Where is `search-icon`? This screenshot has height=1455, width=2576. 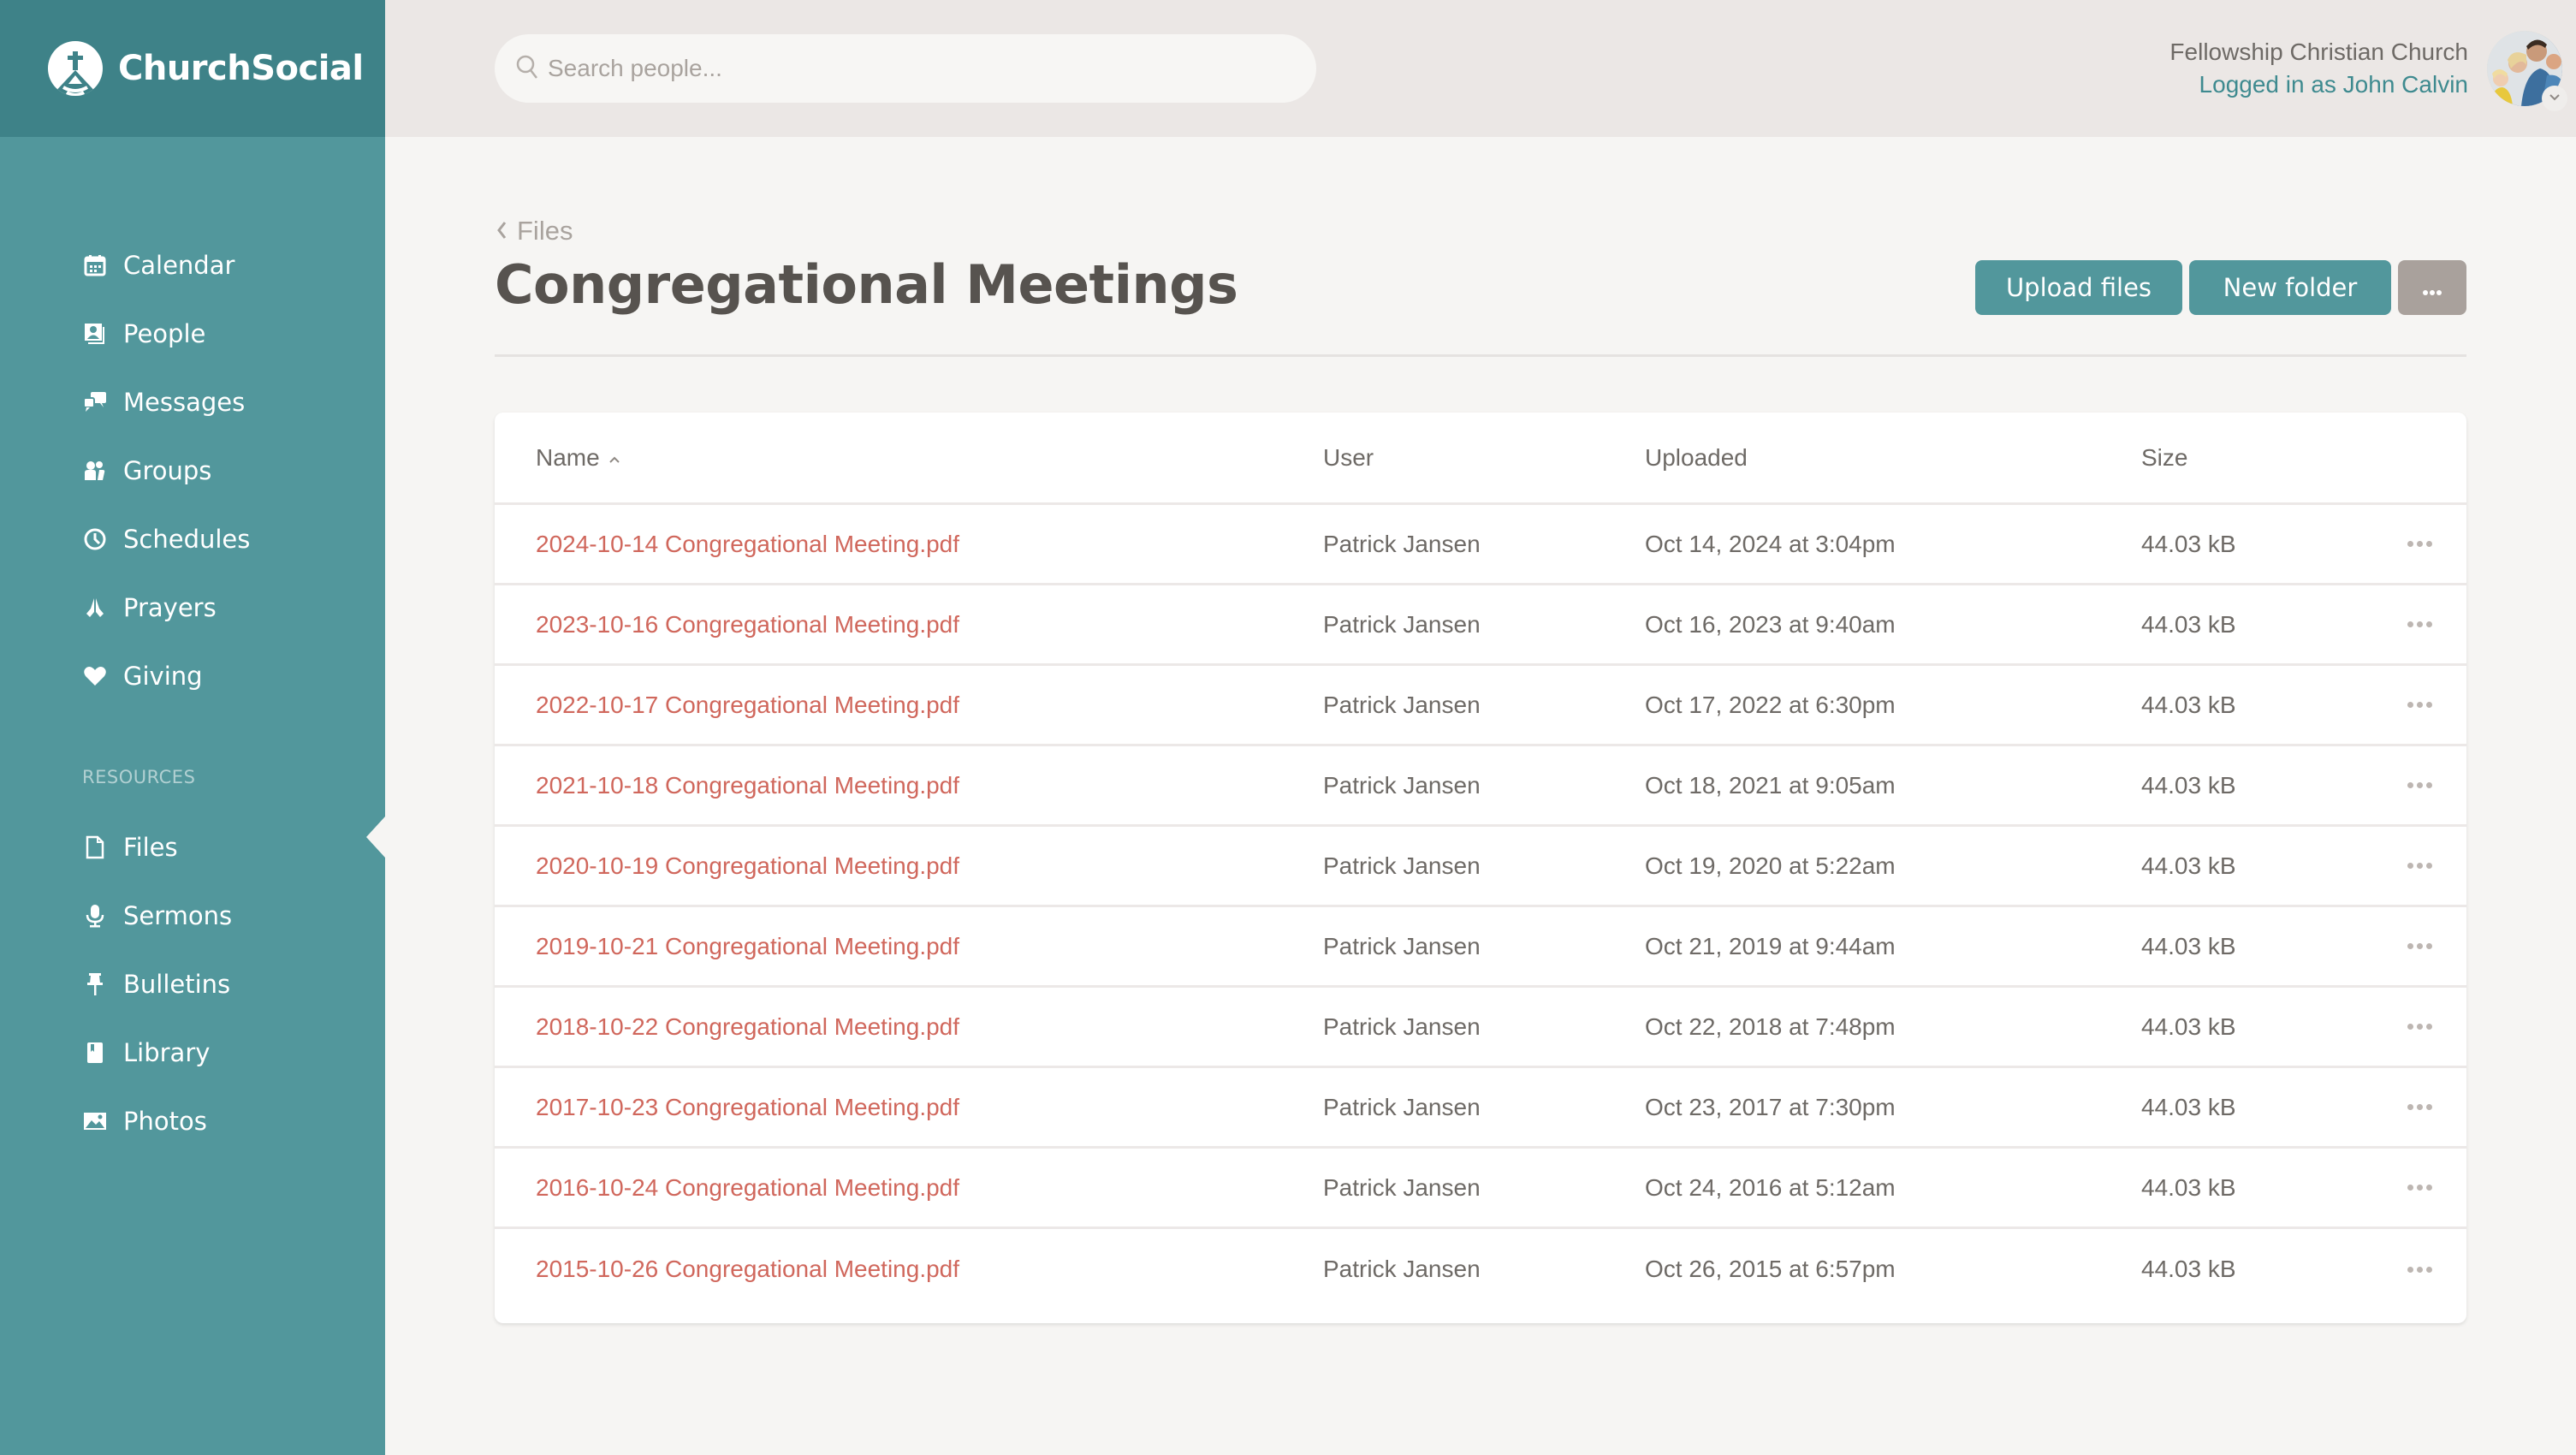 search-icon is located at coordinates (527, 69).